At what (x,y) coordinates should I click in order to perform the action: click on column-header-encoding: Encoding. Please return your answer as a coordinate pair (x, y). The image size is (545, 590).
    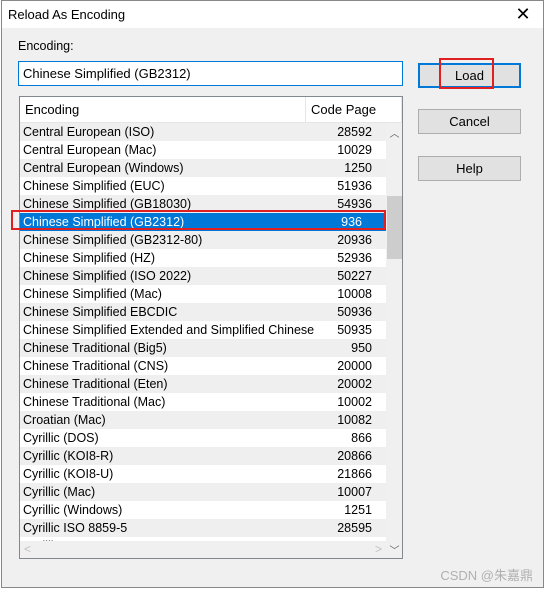
    Looking at the image, I should click on (163, 110).